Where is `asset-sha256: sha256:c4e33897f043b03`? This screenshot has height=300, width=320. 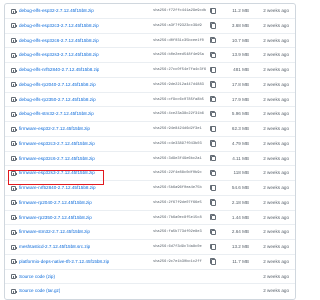
asset-sha256: sha256:c4e33897f043b03 is located at coordinates (177, 143).